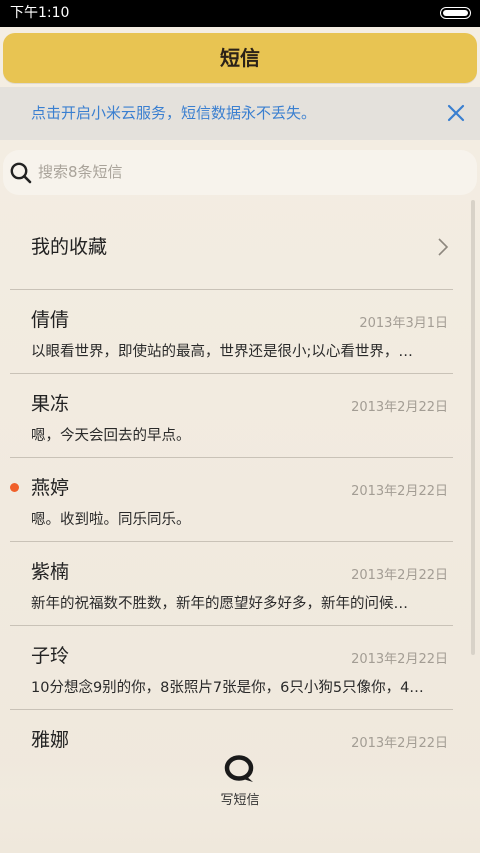 The image size is (480, 853). What do you see at coordinates (231, 416) in the screenshot?
I see `message-row-1: 果冻 2013年2月22日 嗯，今天会回去的早点。` at bounding box center [231, 416].